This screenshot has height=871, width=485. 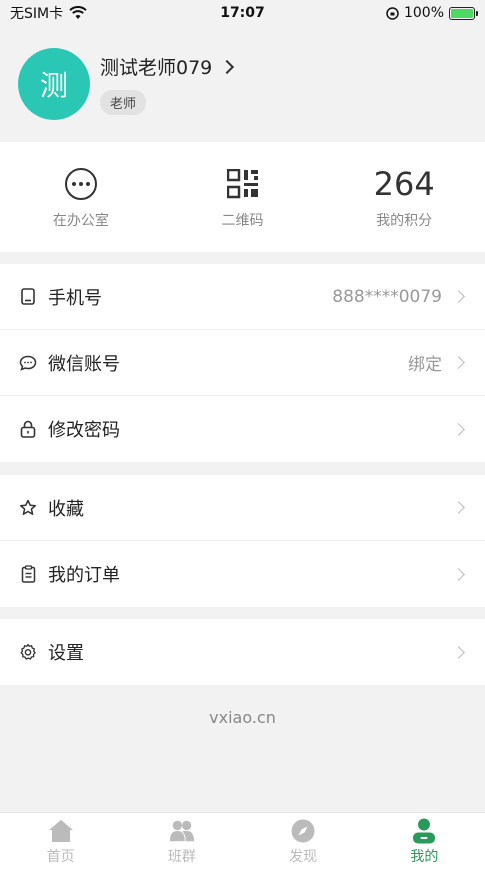 I want to click on stats-panel: 在办公室 二维码 264 我的积分, so click(x=242, y=197).